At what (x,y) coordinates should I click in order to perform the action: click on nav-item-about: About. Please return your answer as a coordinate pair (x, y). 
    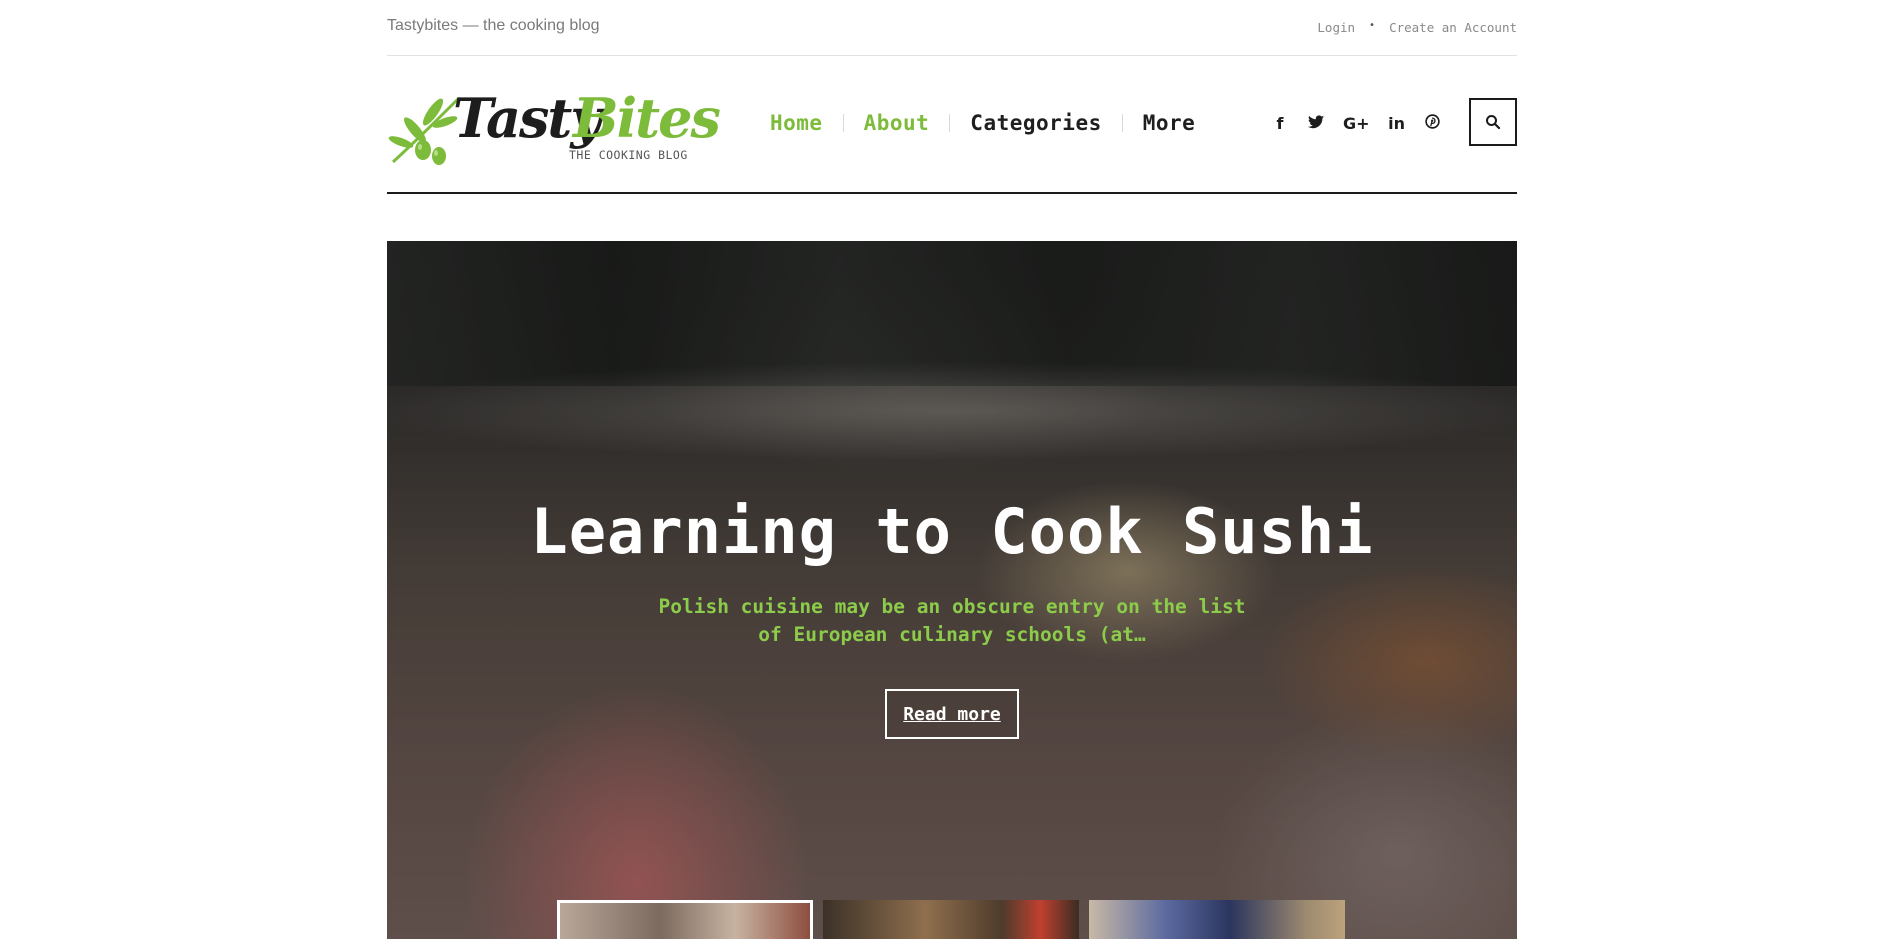
    Looking at the image, I should click on (897, 123).